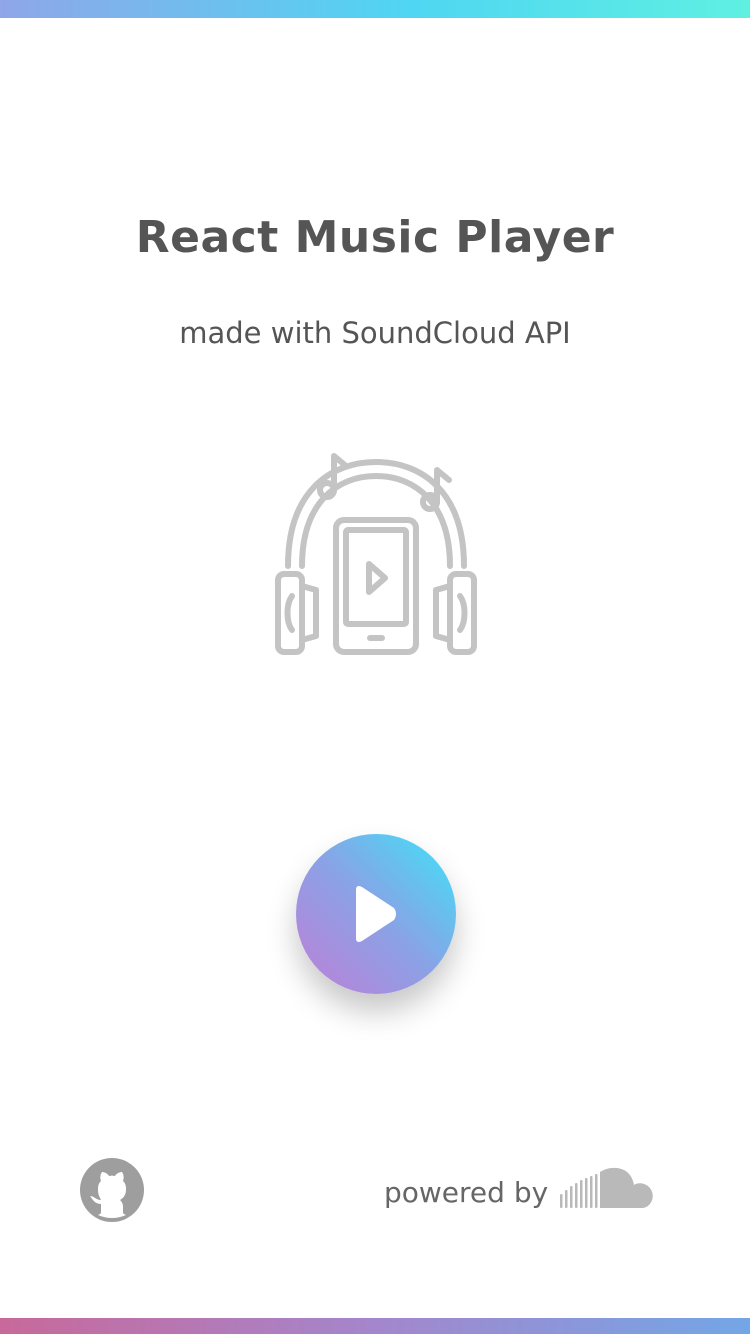  What do you see at coordinates (375, 1326) in the screenshot?
I see `bottom-gradient-bar` at bounding box center [375, 1326].